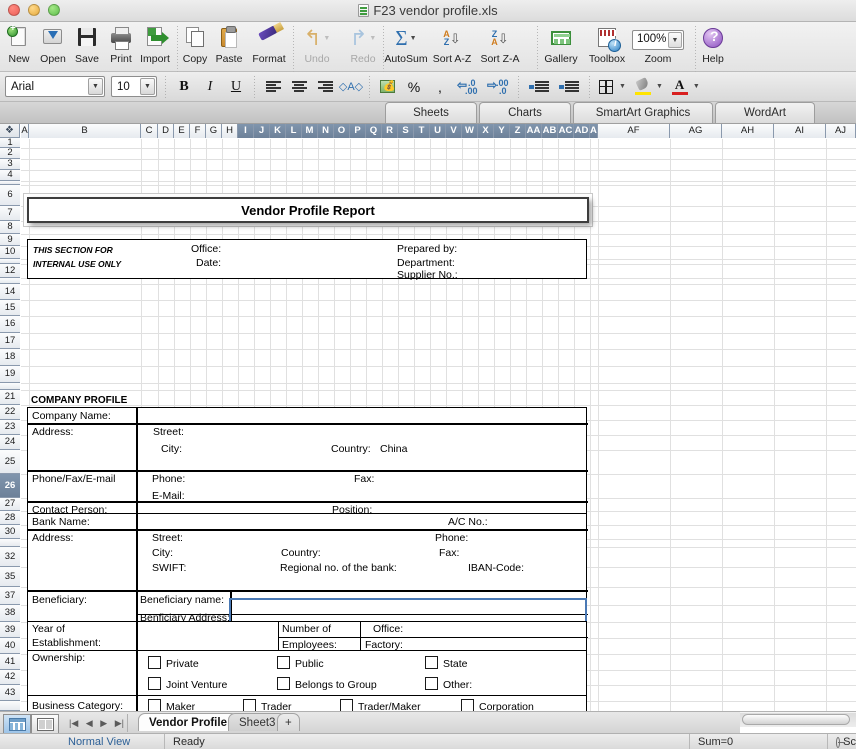  Describe the element at coordinates (431, 112) in the screenshot. I see `tab-sheets: Sheets` at that location.